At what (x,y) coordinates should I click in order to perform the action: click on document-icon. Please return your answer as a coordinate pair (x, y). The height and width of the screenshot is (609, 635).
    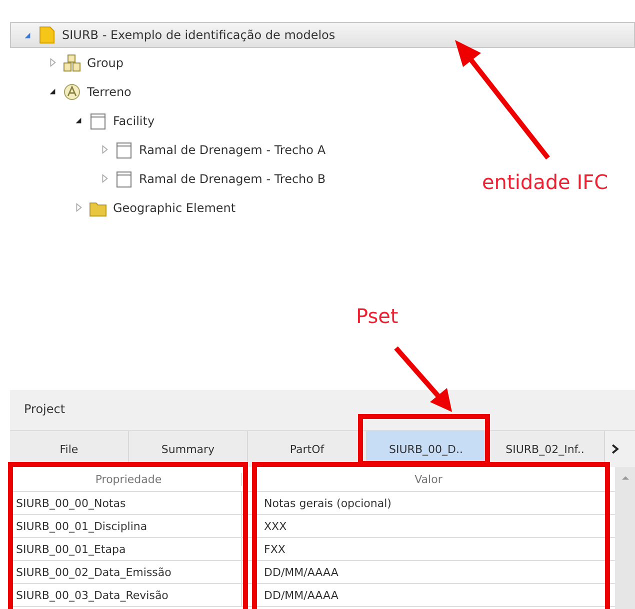
    Looking at the image, I should click on (47, 35).